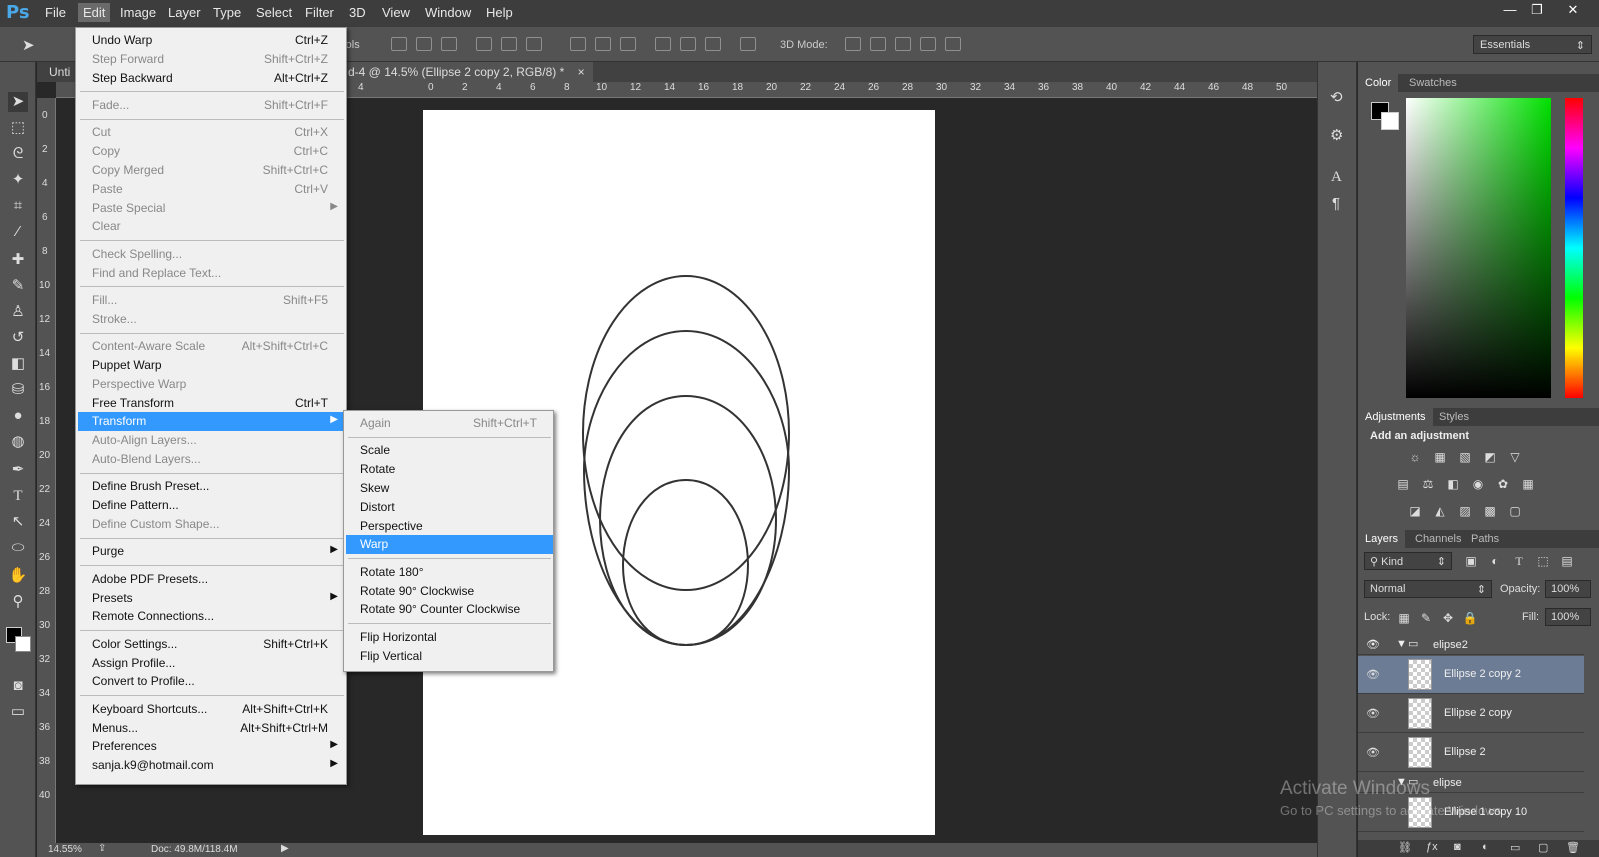 Image resolution: width=1599 pixels, height=857 pixels. What do you see at coordinates (1336, 97) in the screenshot?
I see `history-panel-icon: ⟲` at bounding box center [1336, 97].